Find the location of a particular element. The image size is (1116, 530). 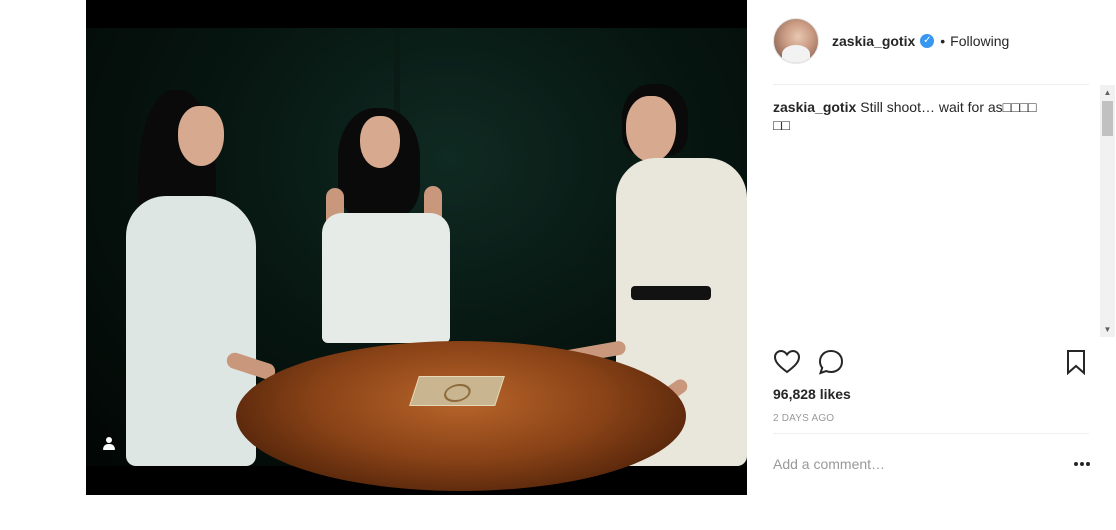

username-link: zaskia_gotix is located at coordinates (873, 41).